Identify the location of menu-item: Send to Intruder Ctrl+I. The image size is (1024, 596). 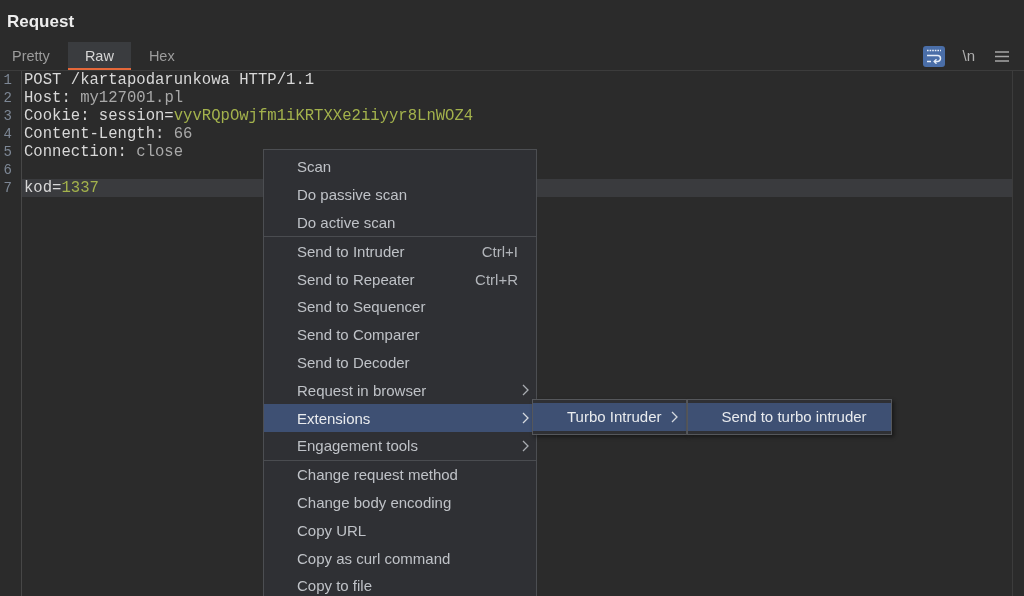
(400, 251).